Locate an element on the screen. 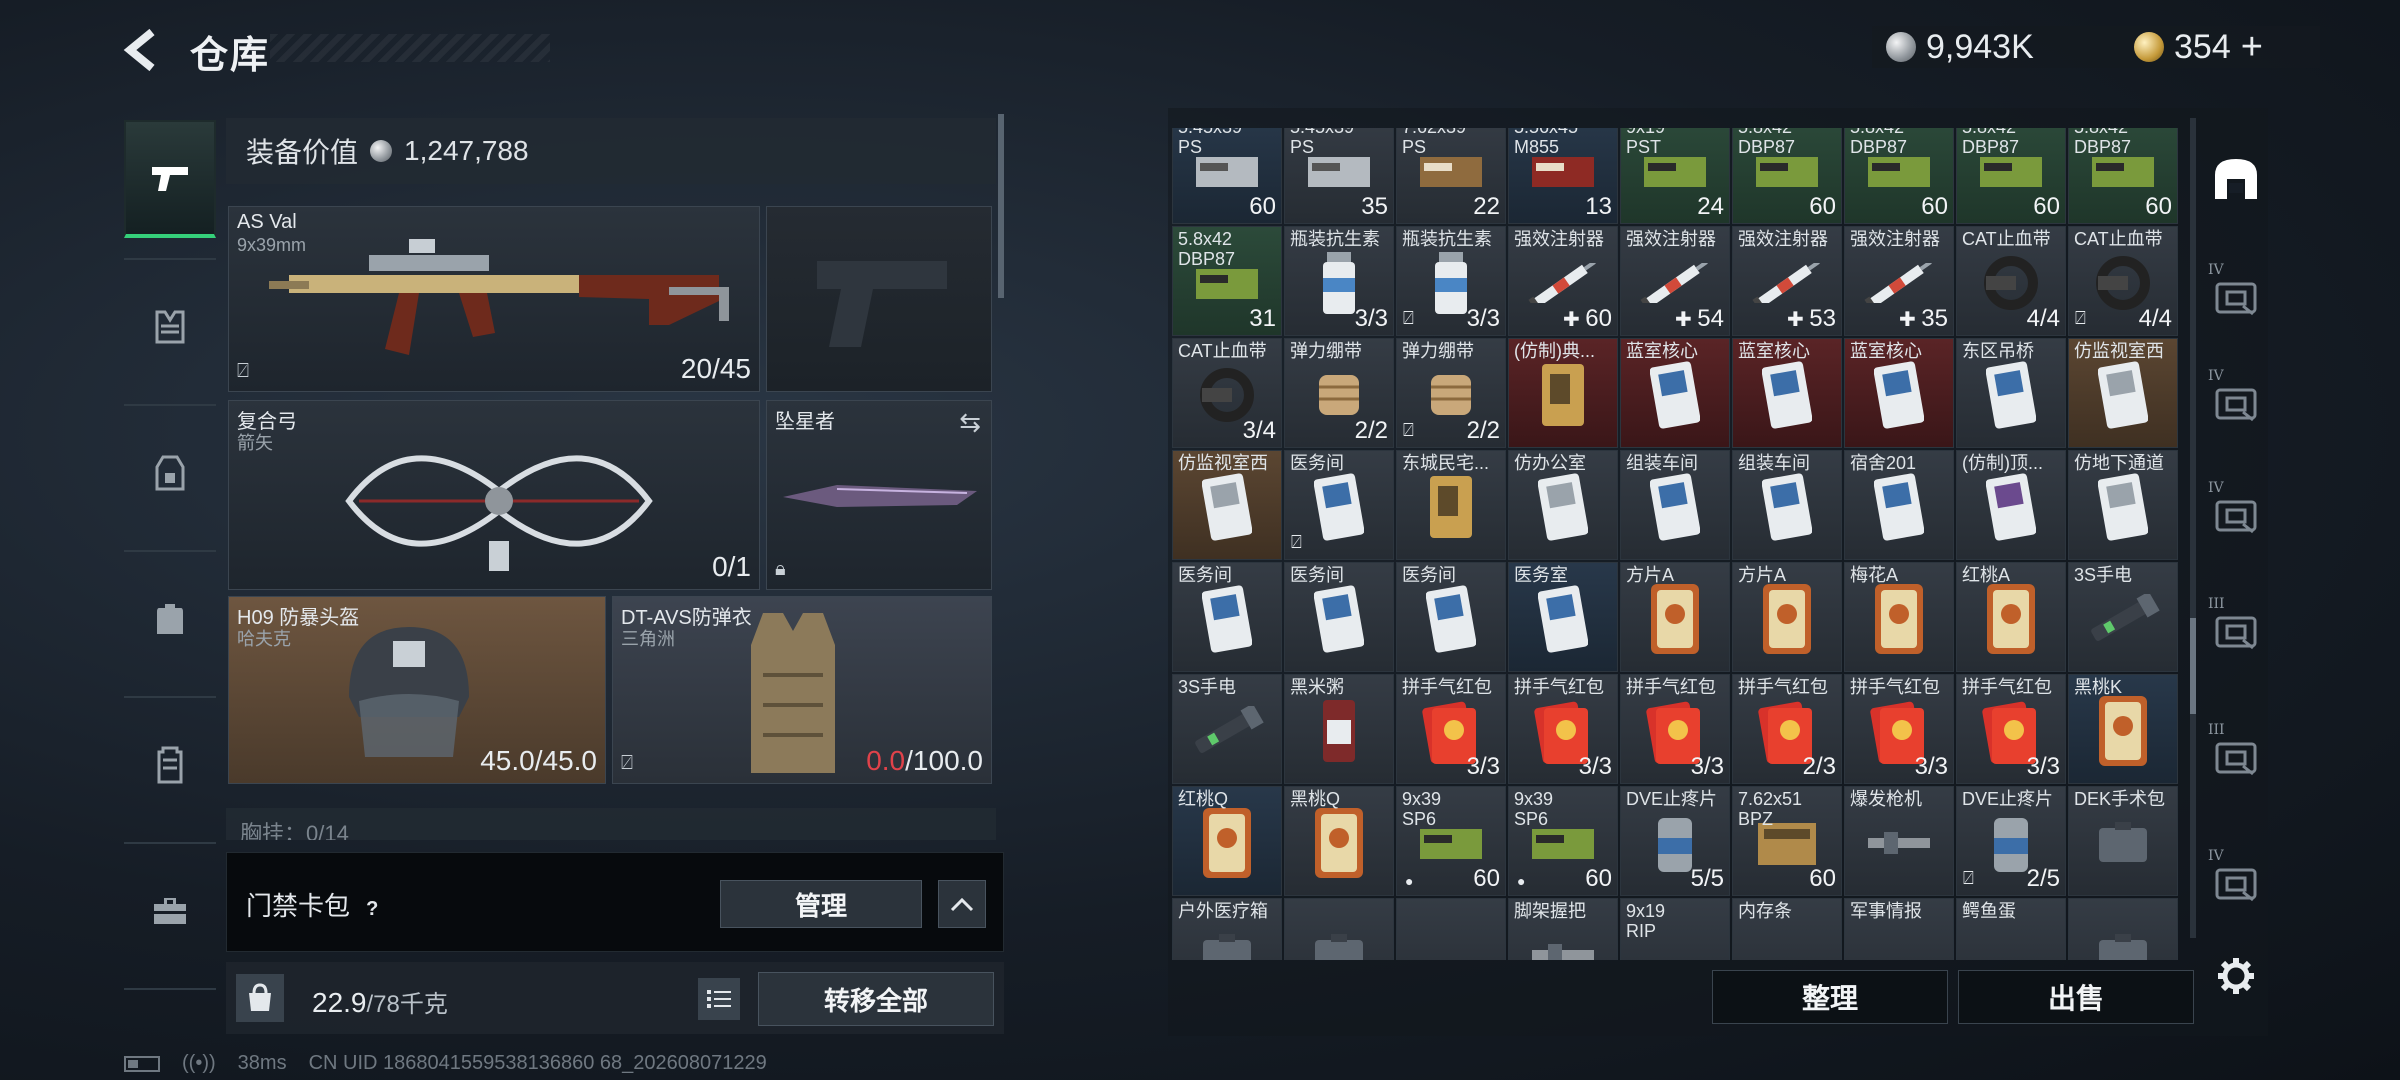 This screenshot has width=2400, height=1080. storage-item: 7.62x39 PS 22 is located at coordinates (1451, 176).